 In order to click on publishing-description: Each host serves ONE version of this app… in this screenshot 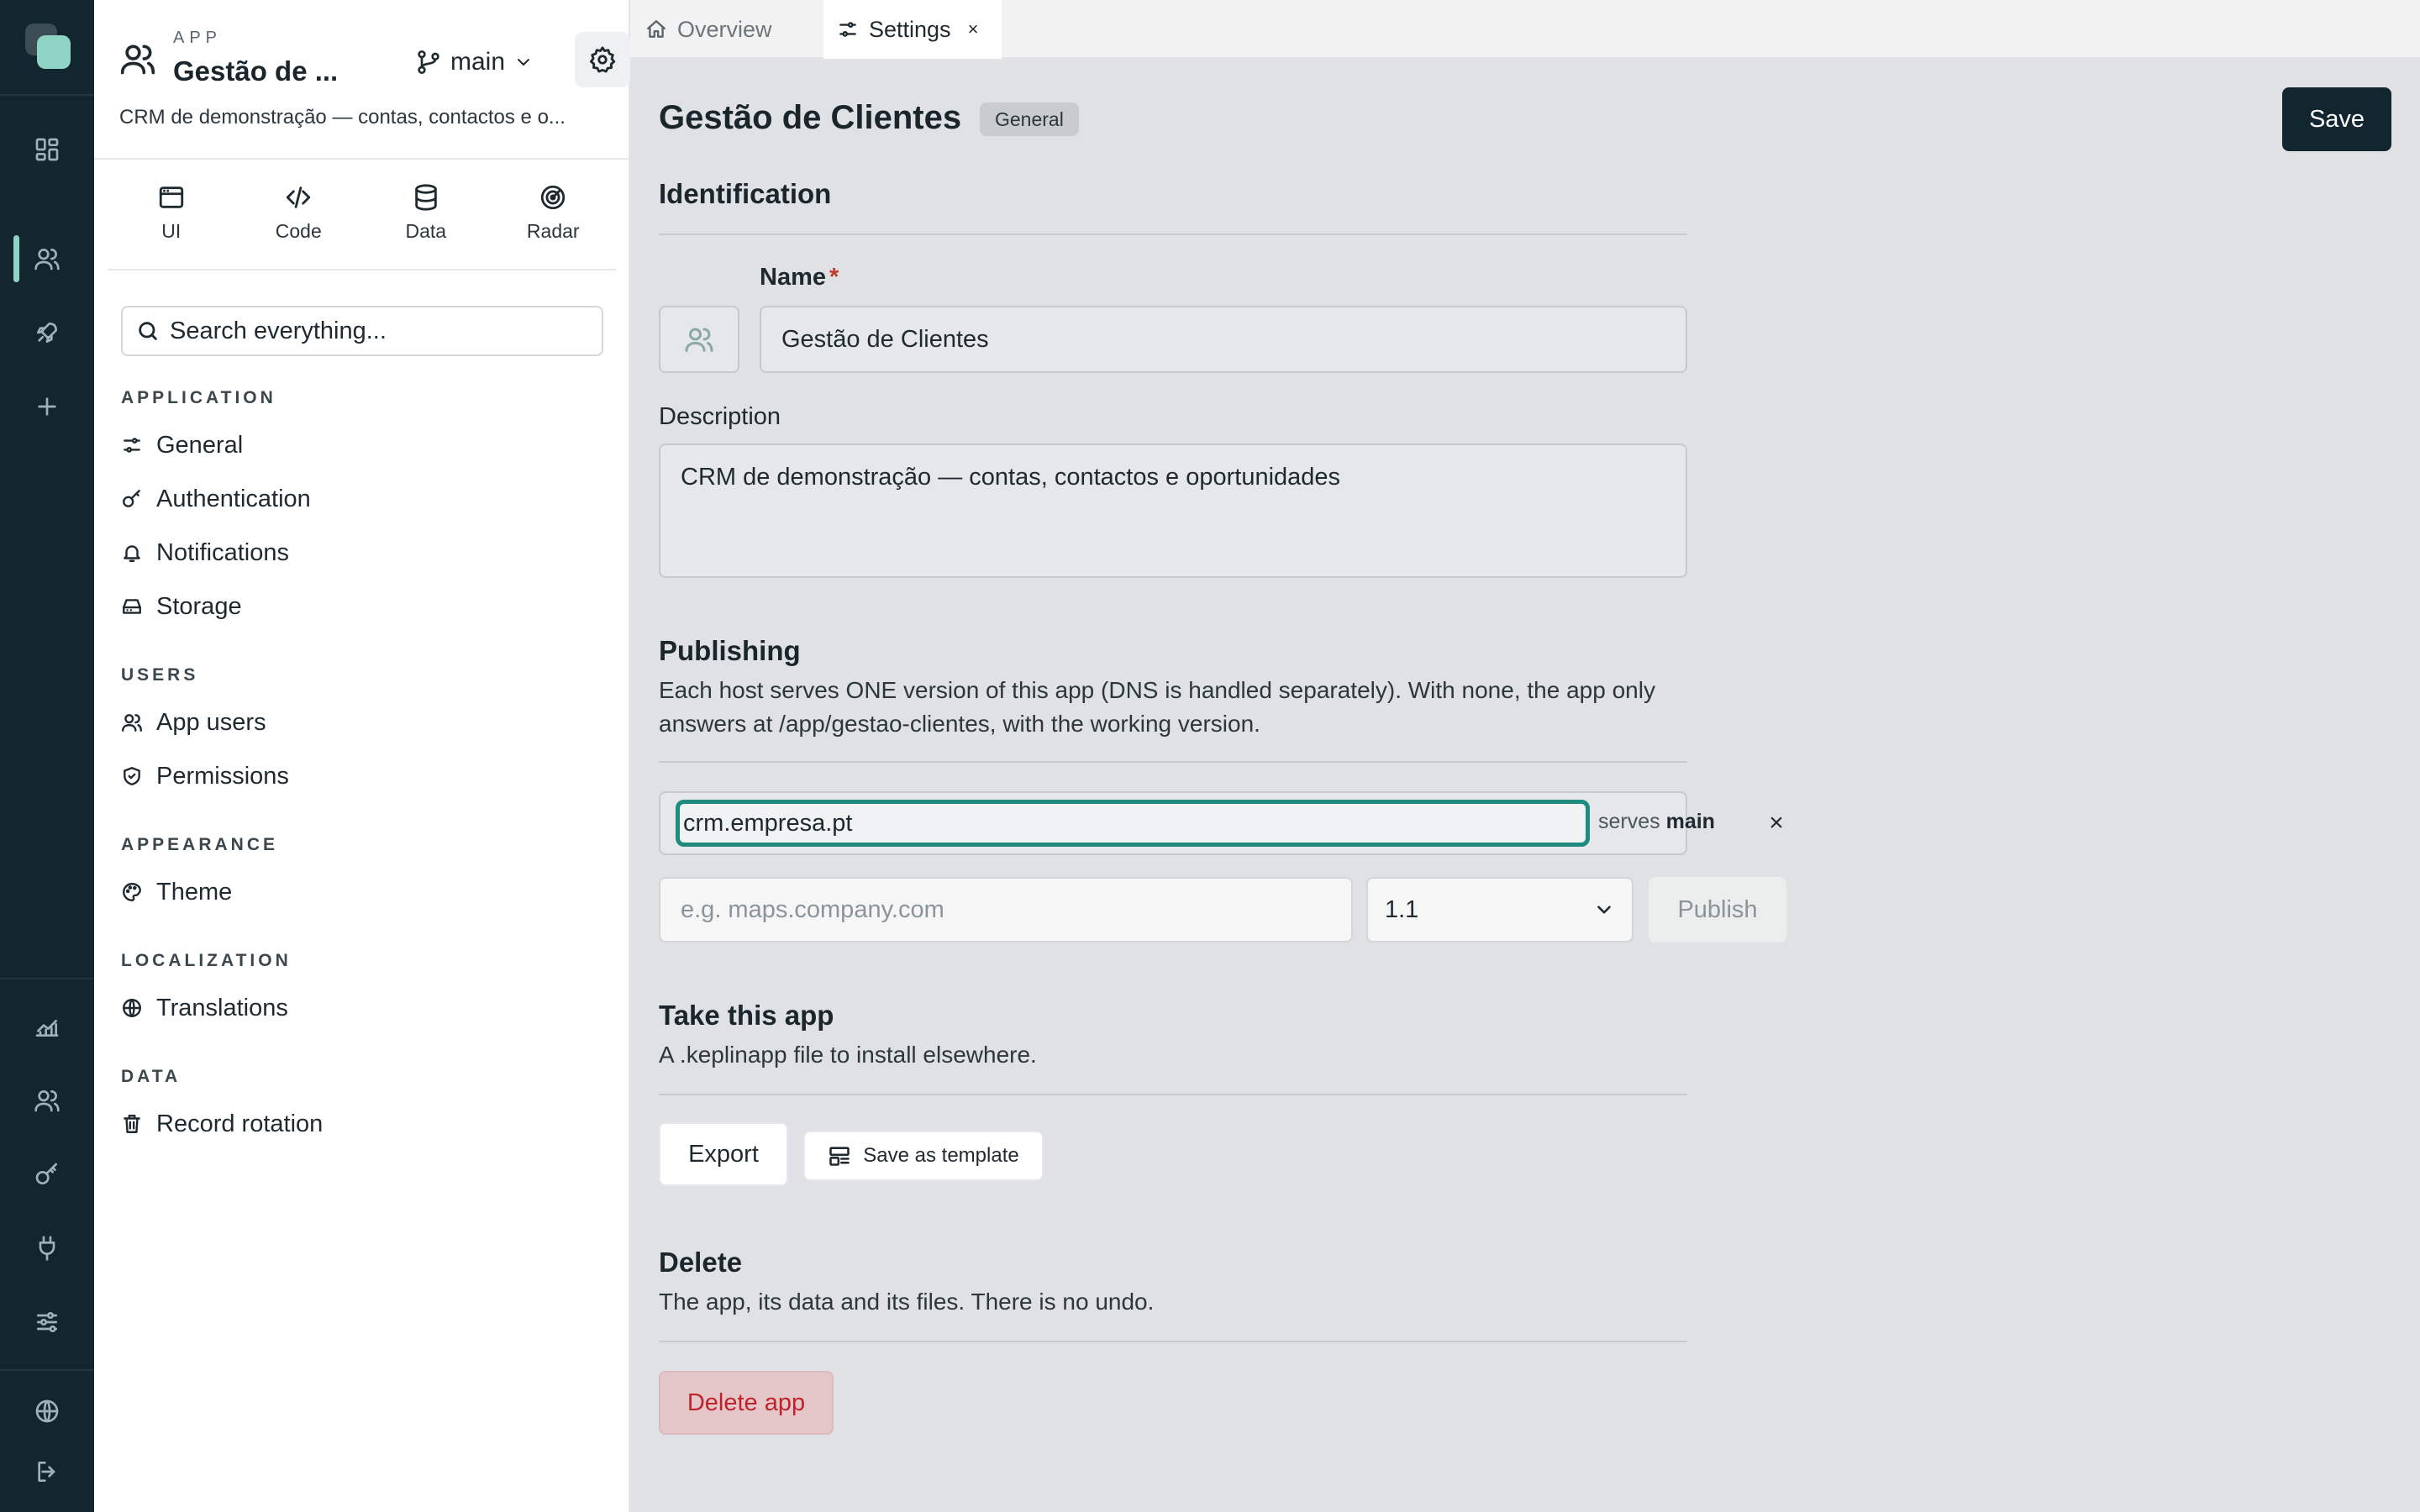, I will do `click(1157, 707)`.